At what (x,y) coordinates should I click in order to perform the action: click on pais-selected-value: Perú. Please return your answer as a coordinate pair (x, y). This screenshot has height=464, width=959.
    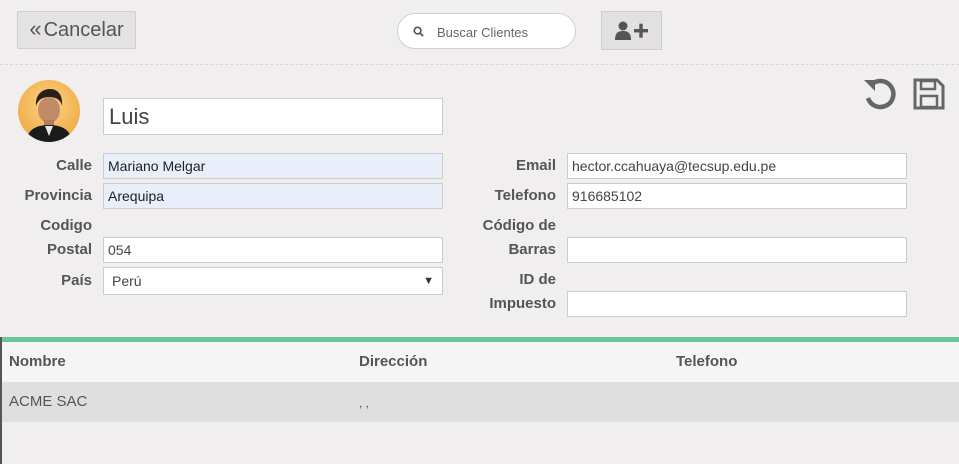
    Looking at the image, I should click on (127, 281).